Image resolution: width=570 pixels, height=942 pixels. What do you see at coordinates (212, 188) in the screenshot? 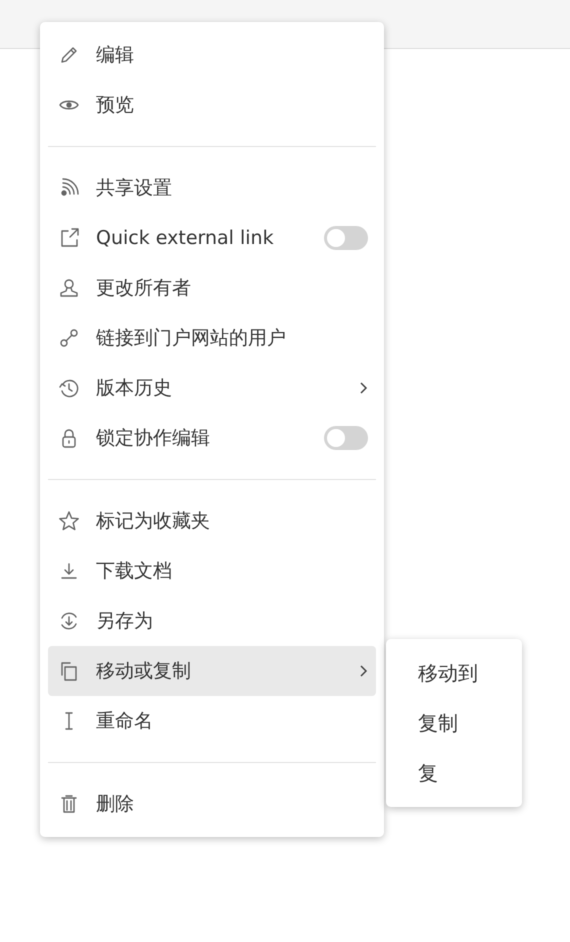
I see `menu-item: 共享设置` at bounding box center [212, 188].